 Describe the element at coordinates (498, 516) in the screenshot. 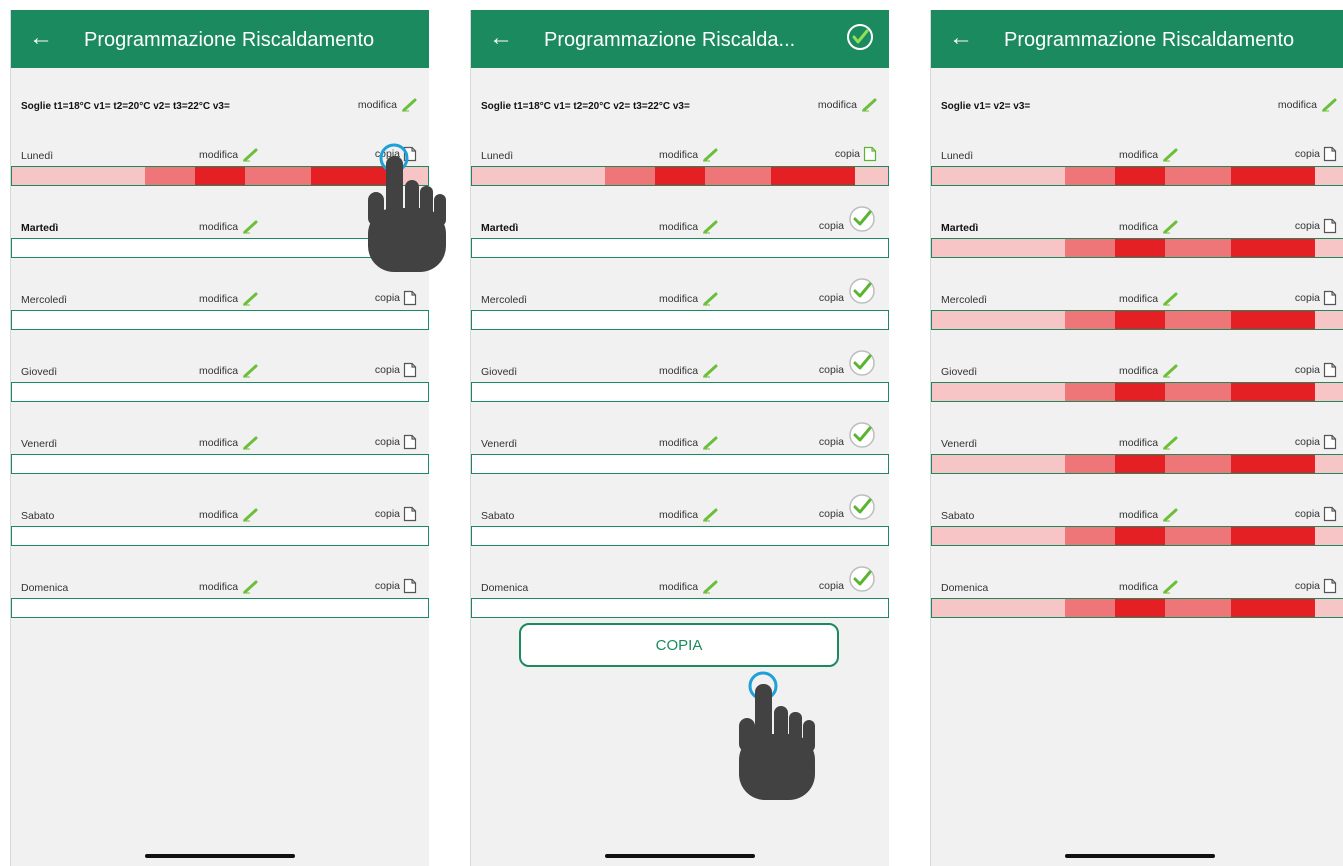

I see `day-name: Sabato` at that location.